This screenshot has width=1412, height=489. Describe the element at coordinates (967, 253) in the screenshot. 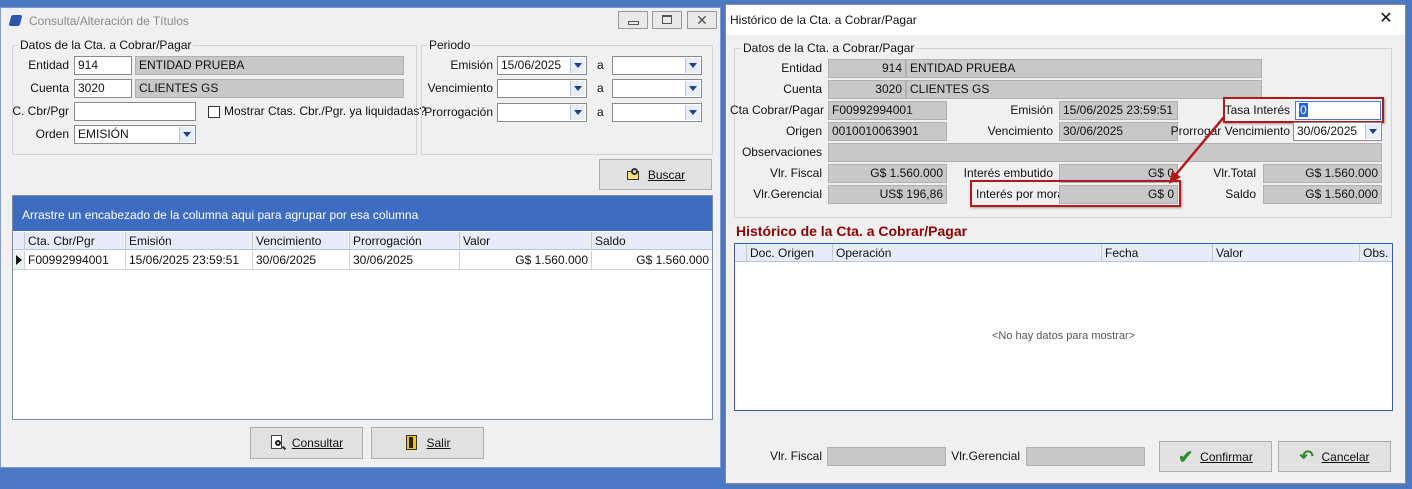

I see `h-col-operacion: Operación` at that location.